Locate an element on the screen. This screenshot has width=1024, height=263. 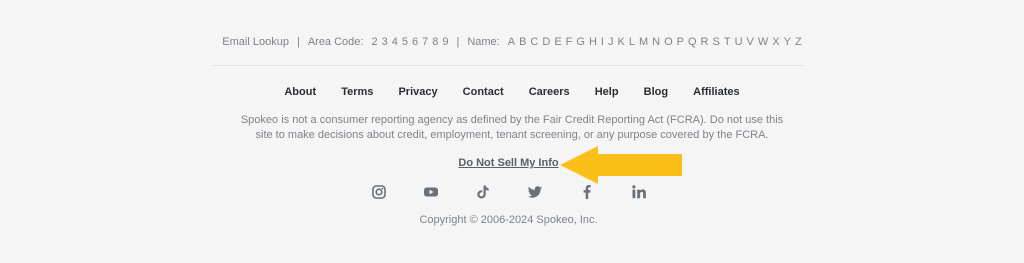
name-letter-list: ABCDEFGHIJKLMNOPQRSTUVWXYZ is located at coordinates (655, 42).